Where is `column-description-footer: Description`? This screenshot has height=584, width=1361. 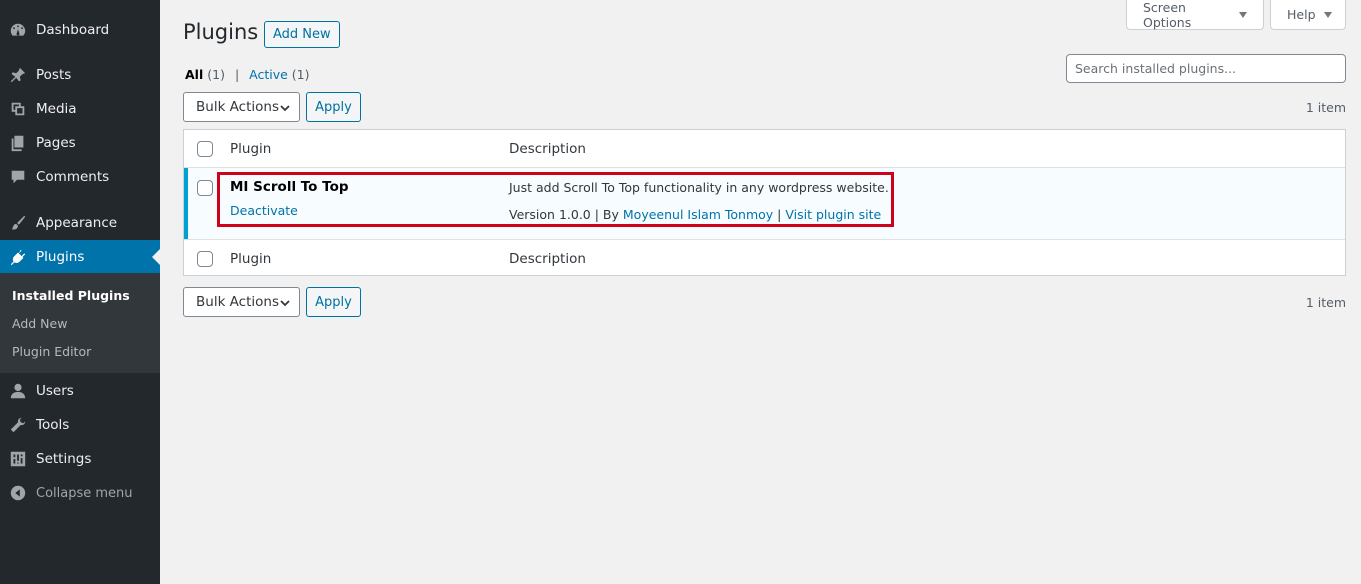
column-description-footer: Description is located at coordinates (547, 259).